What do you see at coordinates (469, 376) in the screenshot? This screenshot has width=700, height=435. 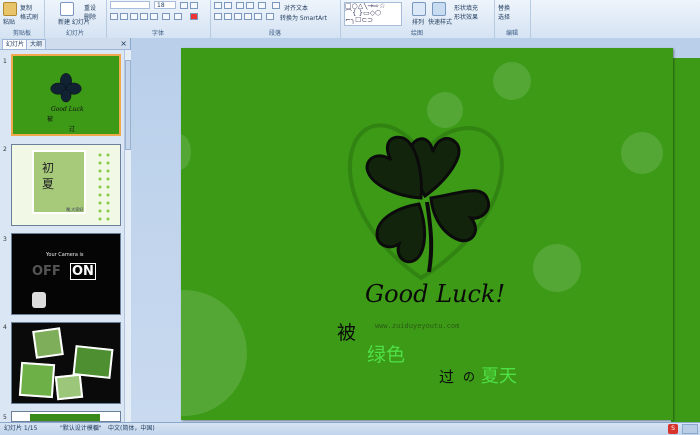 I see `slide-char-de: の` at bounding box center [469, 376].